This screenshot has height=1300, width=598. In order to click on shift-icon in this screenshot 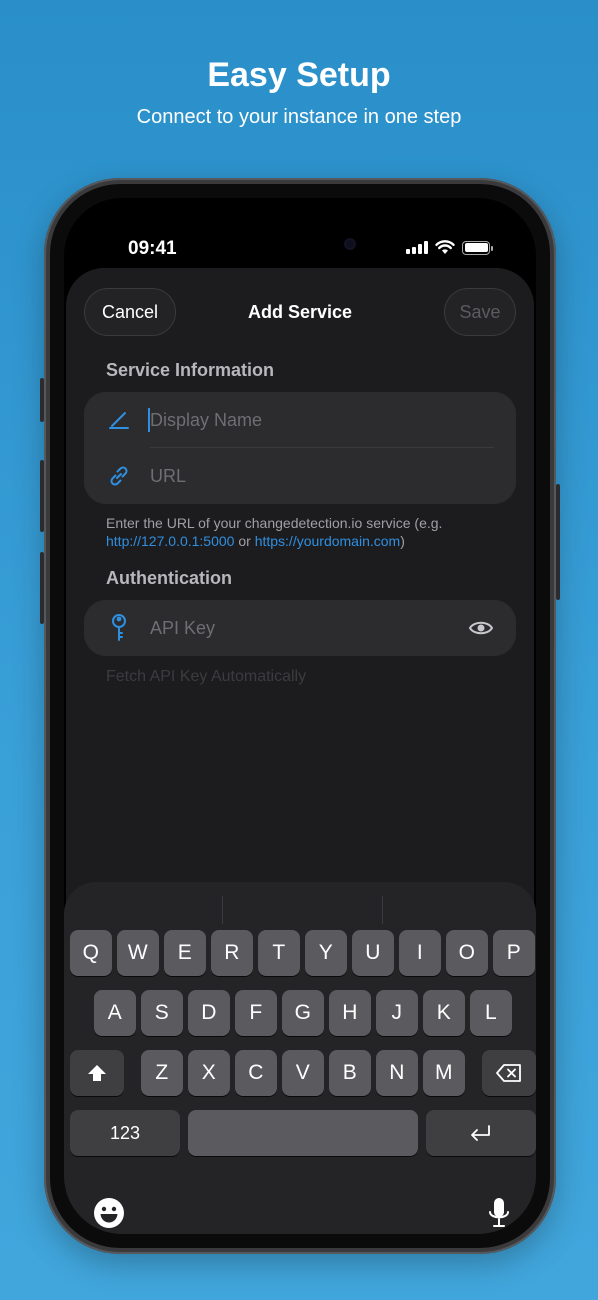, I will do `click(97, 1073)`.